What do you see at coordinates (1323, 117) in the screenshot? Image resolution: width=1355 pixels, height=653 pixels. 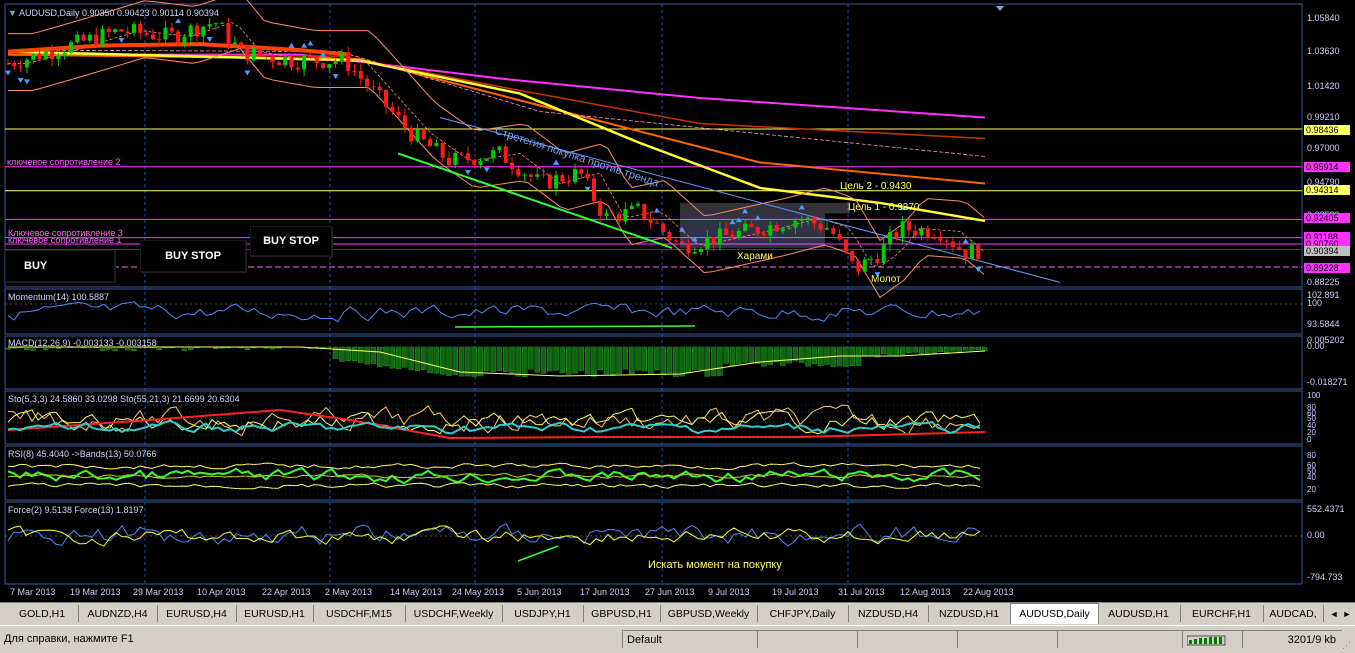 I see `price-axis-label: 0.99210` at bounding box center [1323, 117].